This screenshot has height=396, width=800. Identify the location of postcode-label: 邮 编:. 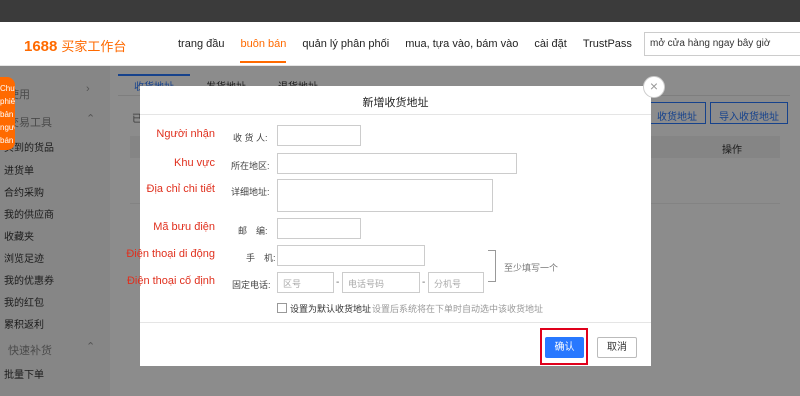
(253, 231).